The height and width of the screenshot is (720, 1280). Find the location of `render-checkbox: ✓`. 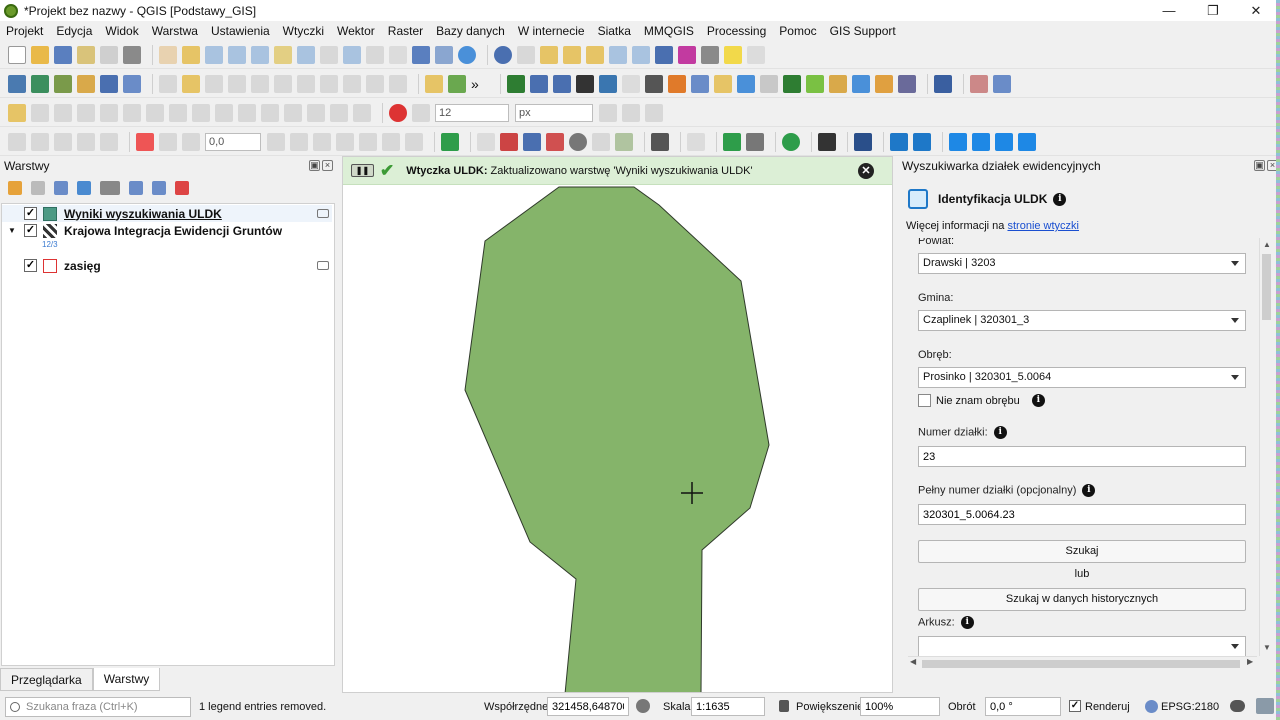

render-checkbox: ✓ is located at coordinates (1075, 706).